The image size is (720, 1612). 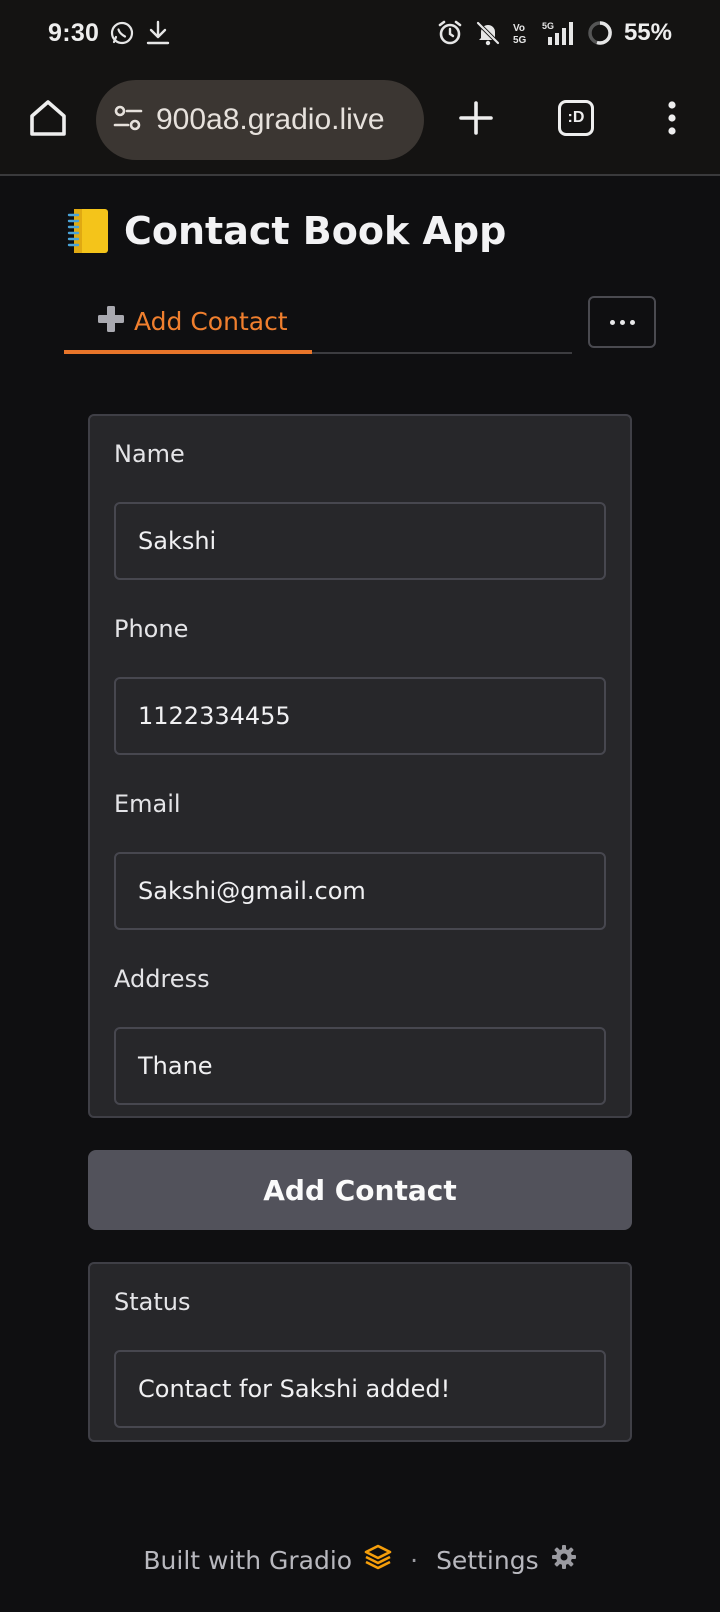 What do you see at coordinates (158, 33) in the screenshot?
I see `download-icon` at bounding box center [158, 33].